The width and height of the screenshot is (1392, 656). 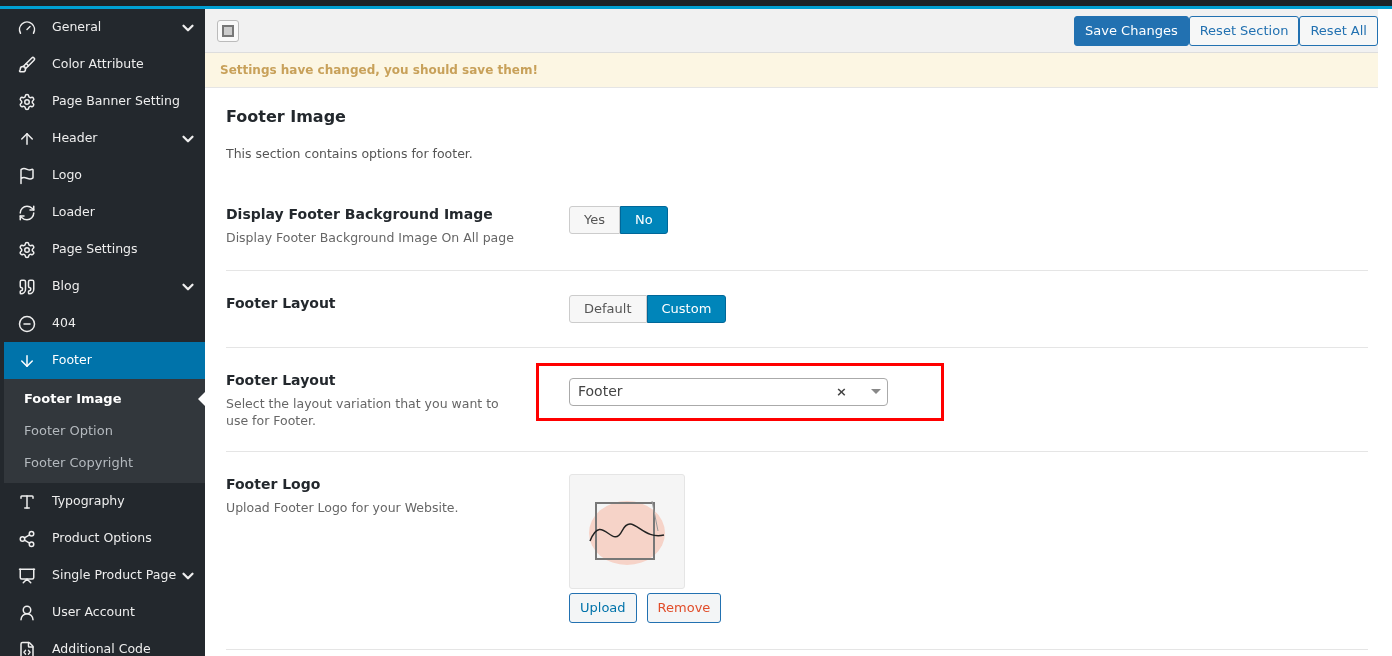 I want to click on refresh-icon, so click(x=27, y=212).